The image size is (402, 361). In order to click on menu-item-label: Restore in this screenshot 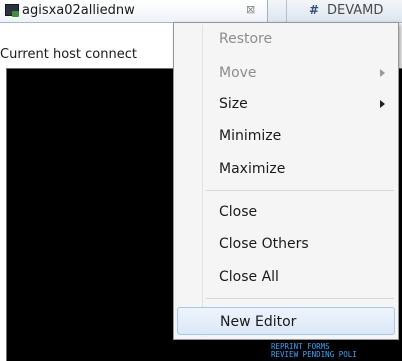, I will do `click(246, 39)`.